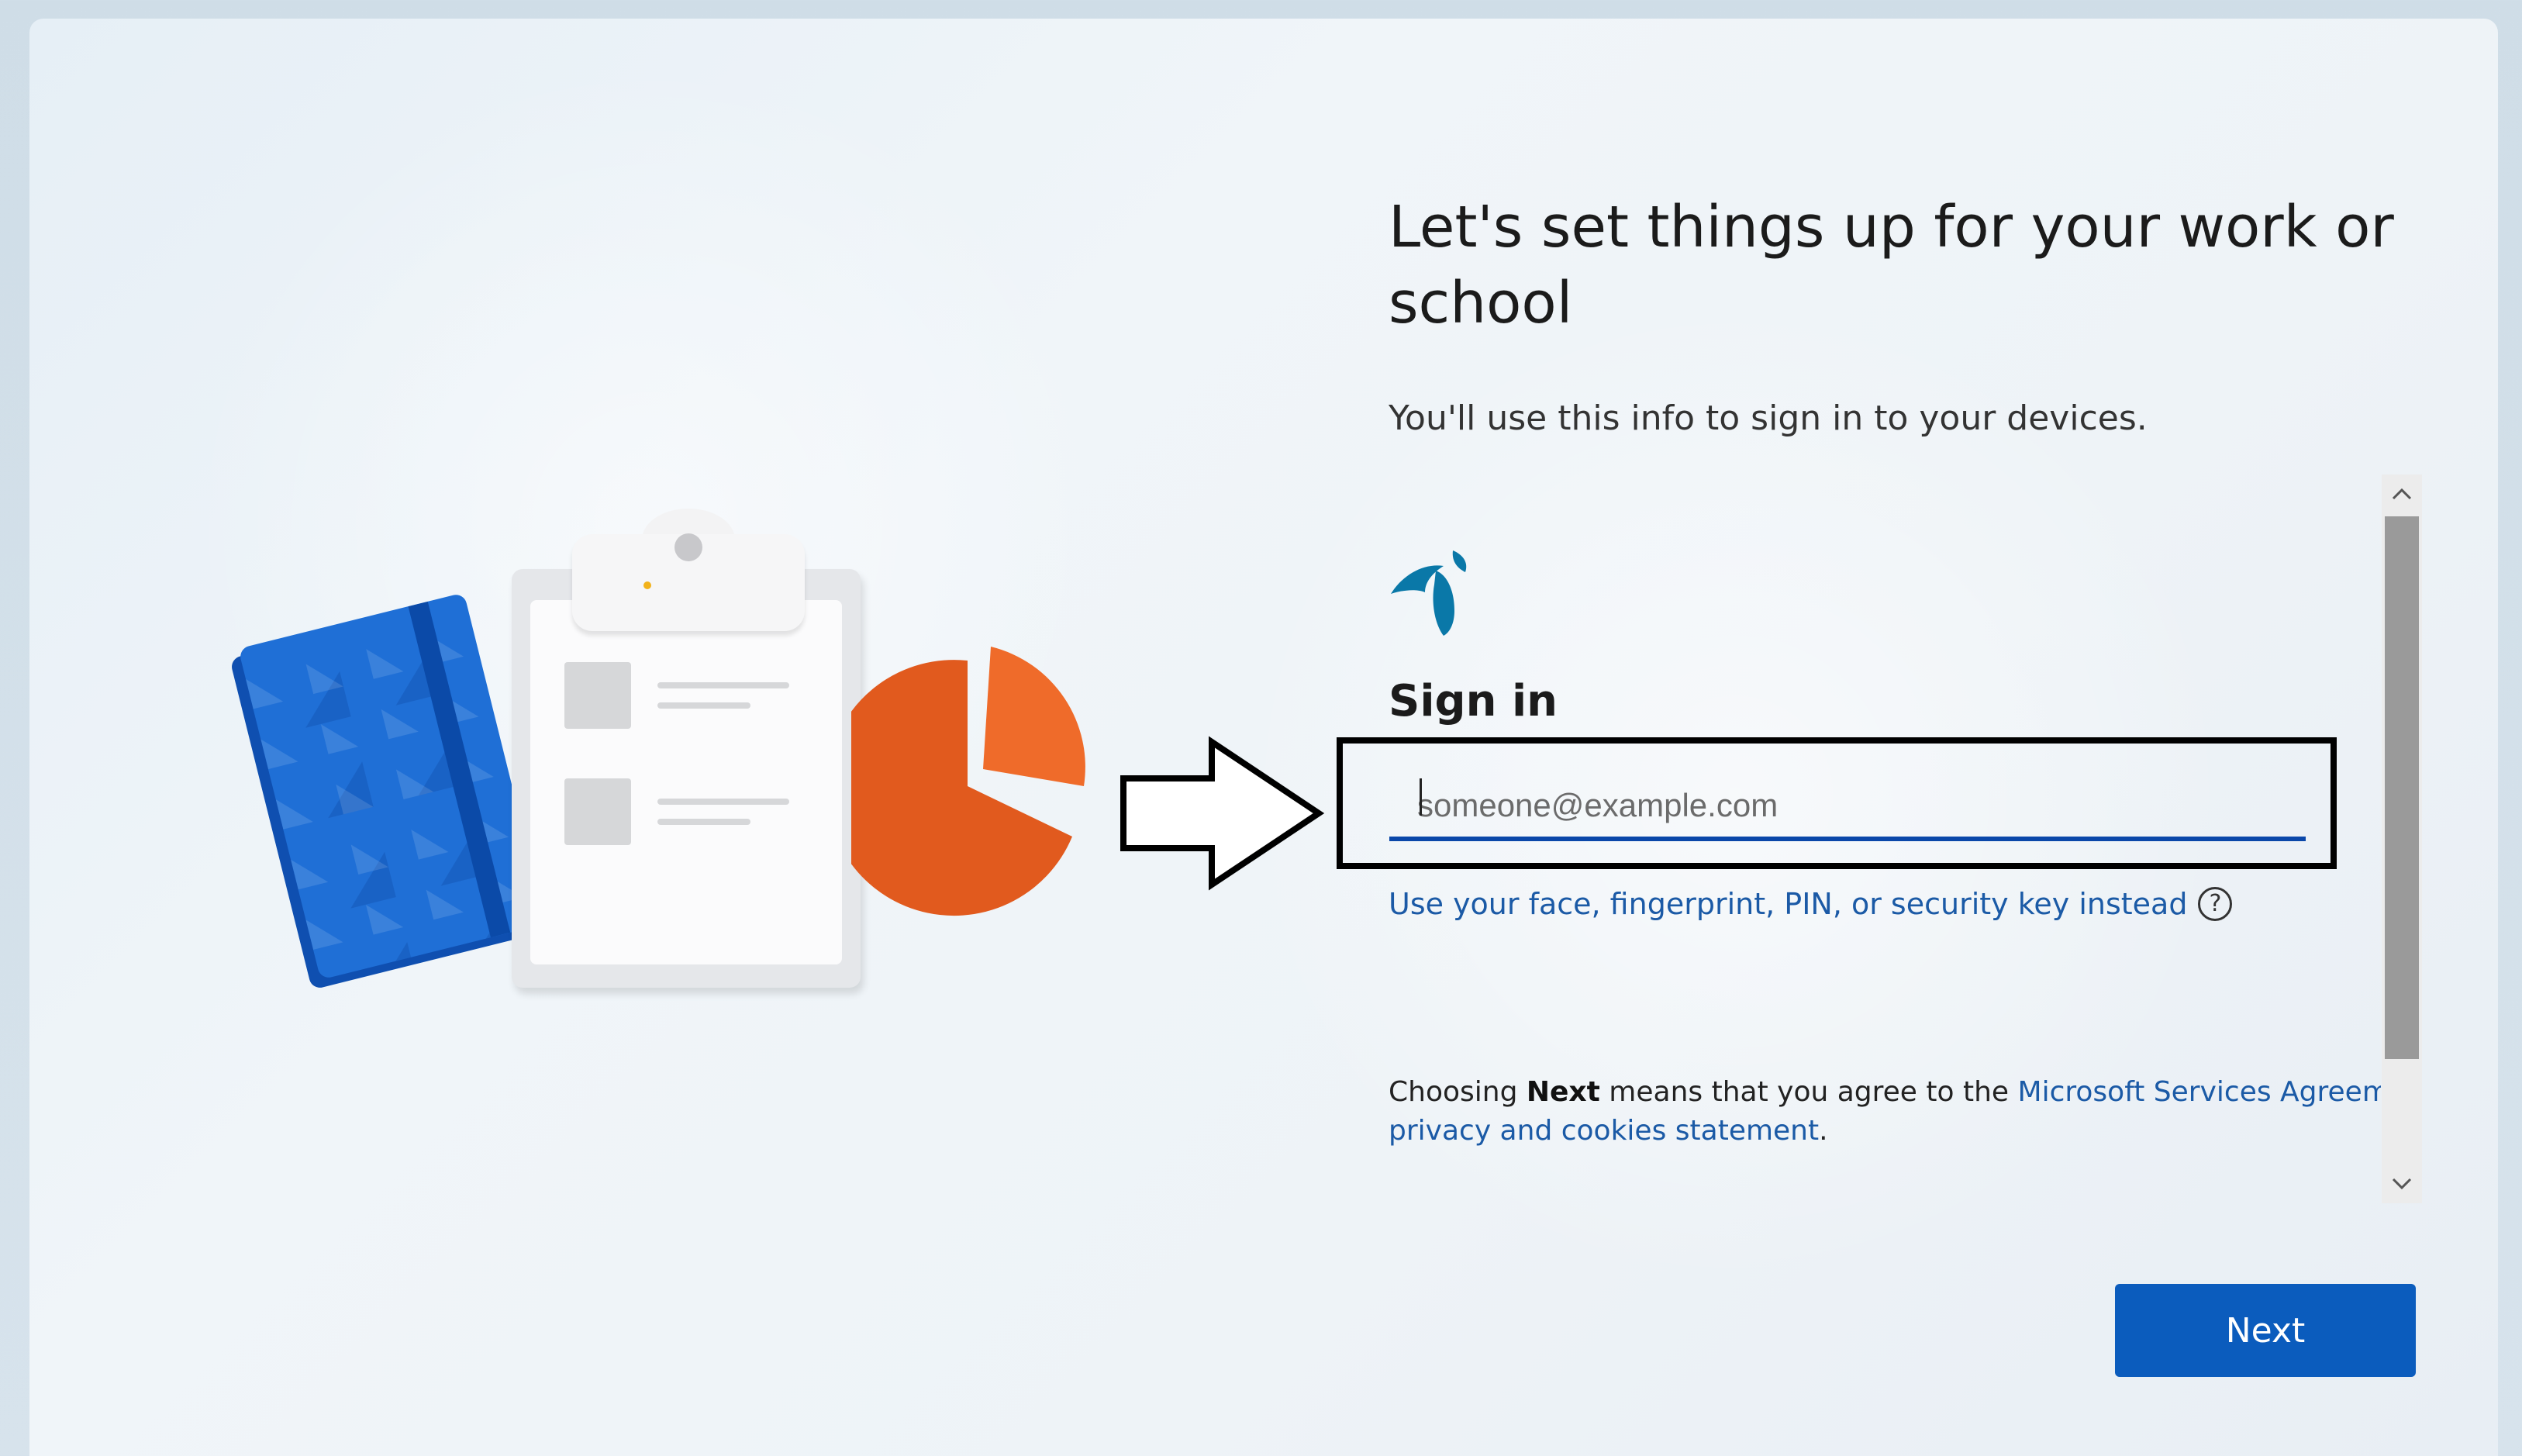 The width and height of the screenshot is (2522, 1456). Describe the element at coordinates (1222, 813) in the screenshot. I see `pointer-arrow-icon` at that location.